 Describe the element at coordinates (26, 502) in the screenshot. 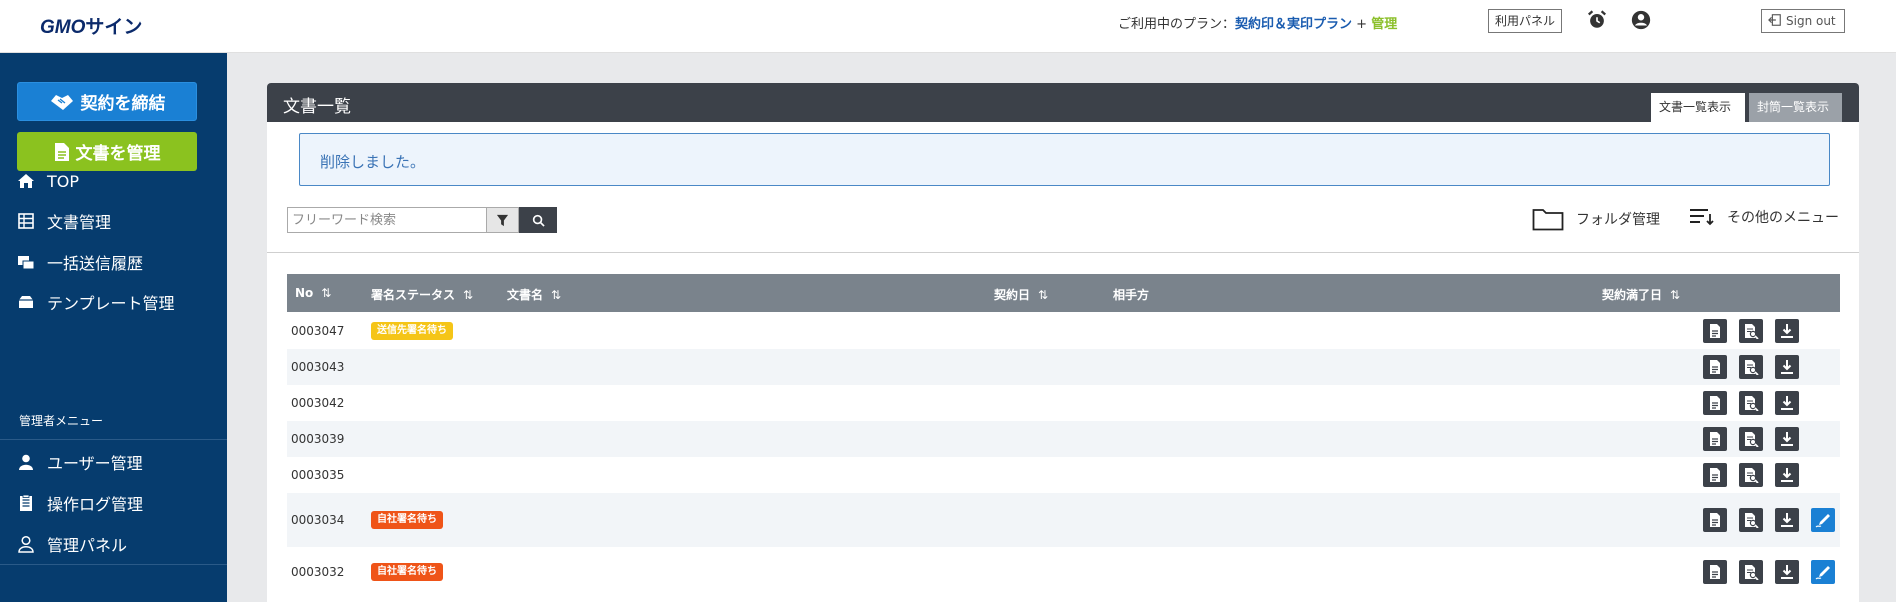

I see `log-icon` at that location.